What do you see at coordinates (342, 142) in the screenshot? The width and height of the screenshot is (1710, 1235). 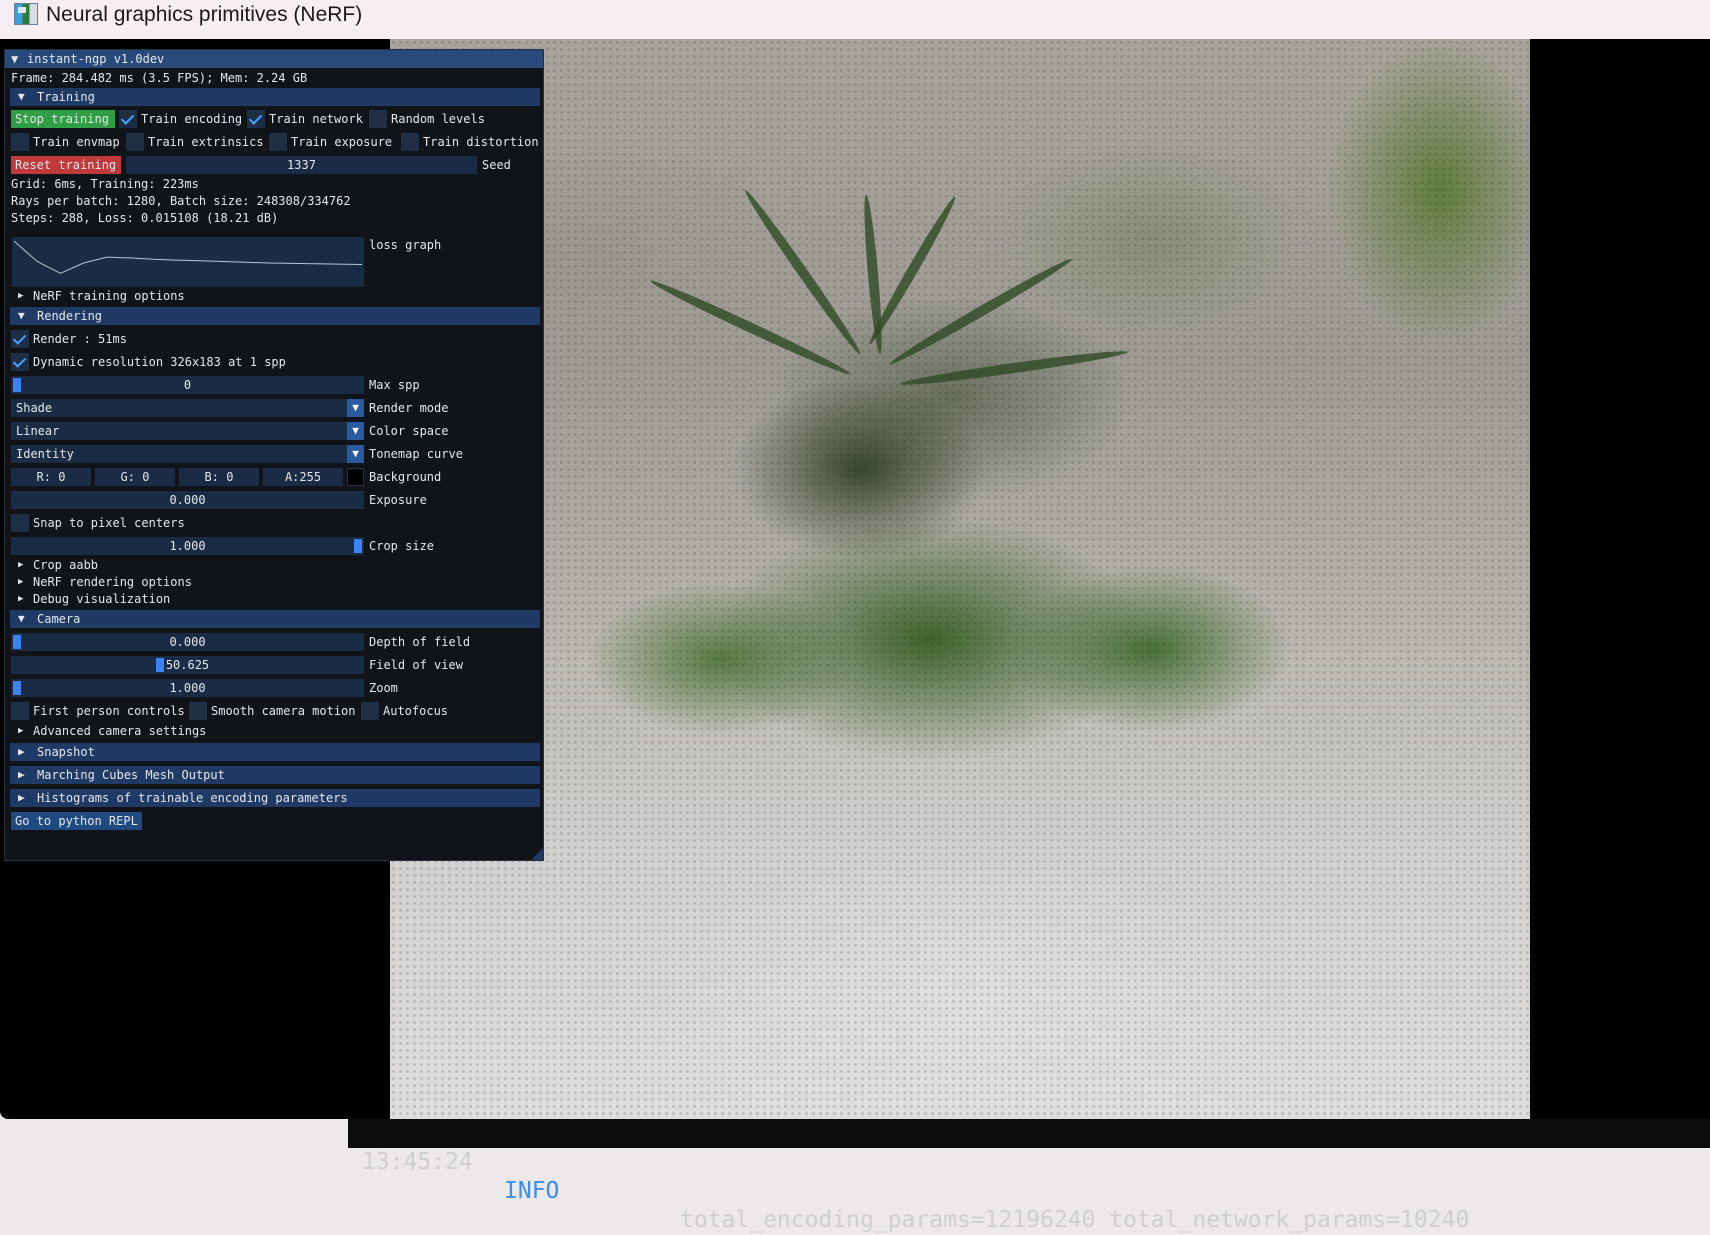 I see `train-exposure-label: Train exposure` at bounding box center [342, 142].